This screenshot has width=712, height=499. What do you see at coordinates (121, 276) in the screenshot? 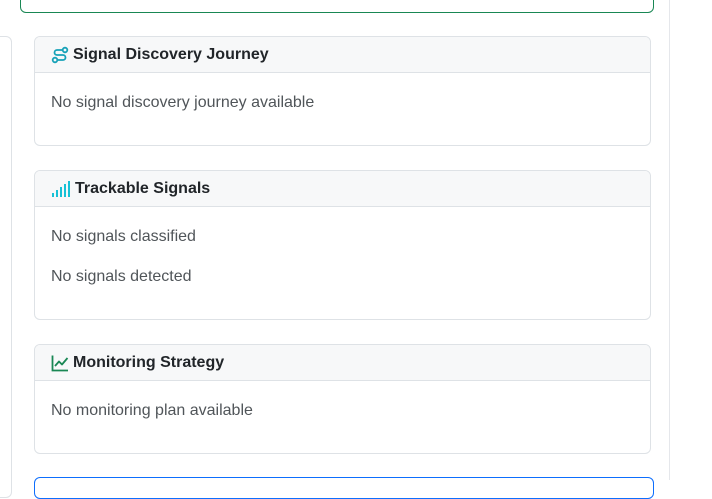
I see `signals-detected-text: No signals detected` at bounding box center [121, 276].